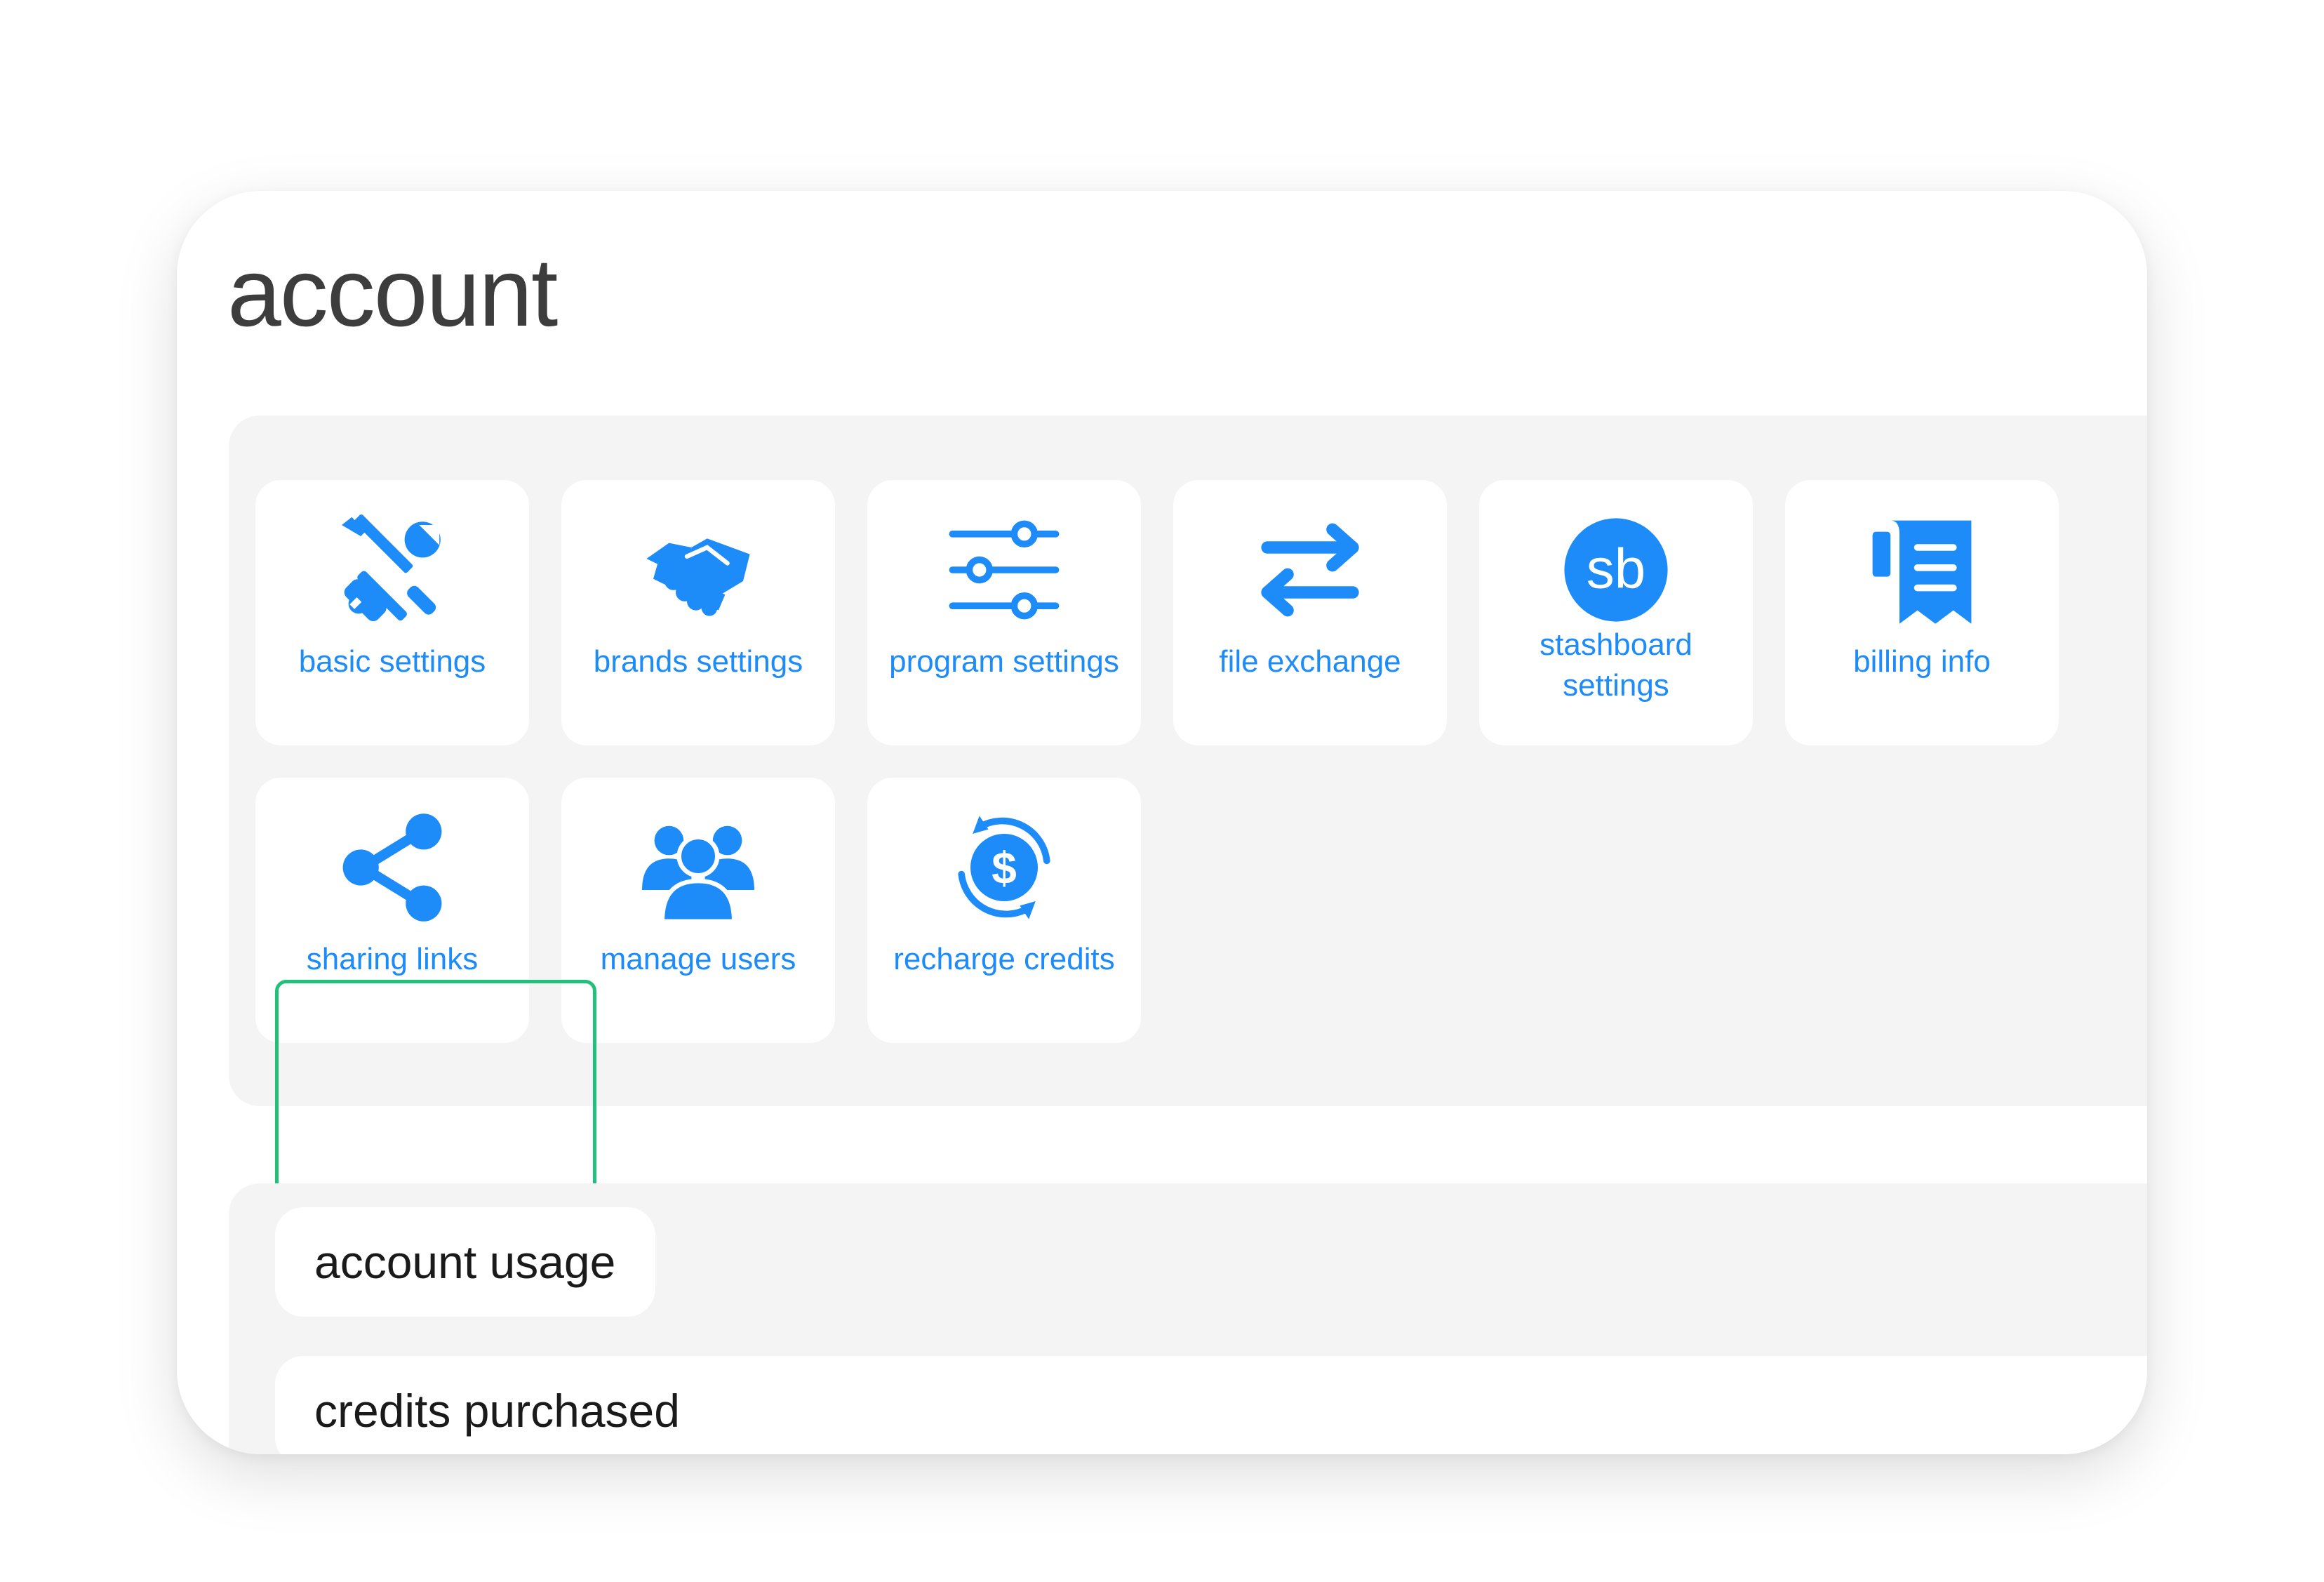  What do you see at coordinates (392, 570) in the screenshot?
I see `tools-icon` at bounding box center [392, 570].